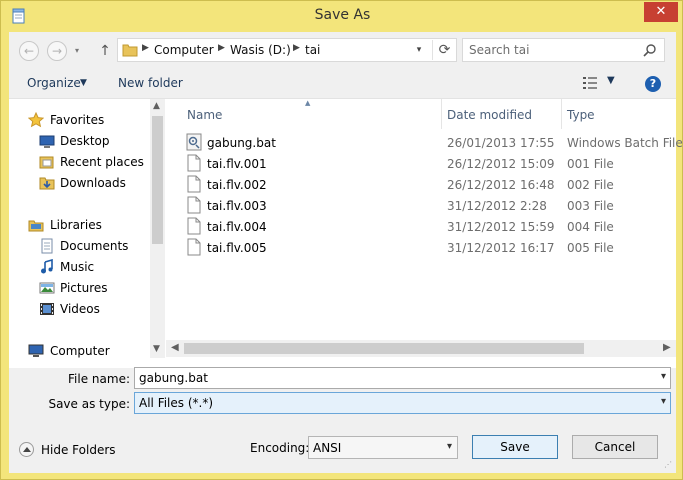 The image size is (683, 480). Describe the element at coordinates (47, 141) in the screenshot. I see `desktop-icon` at that location.